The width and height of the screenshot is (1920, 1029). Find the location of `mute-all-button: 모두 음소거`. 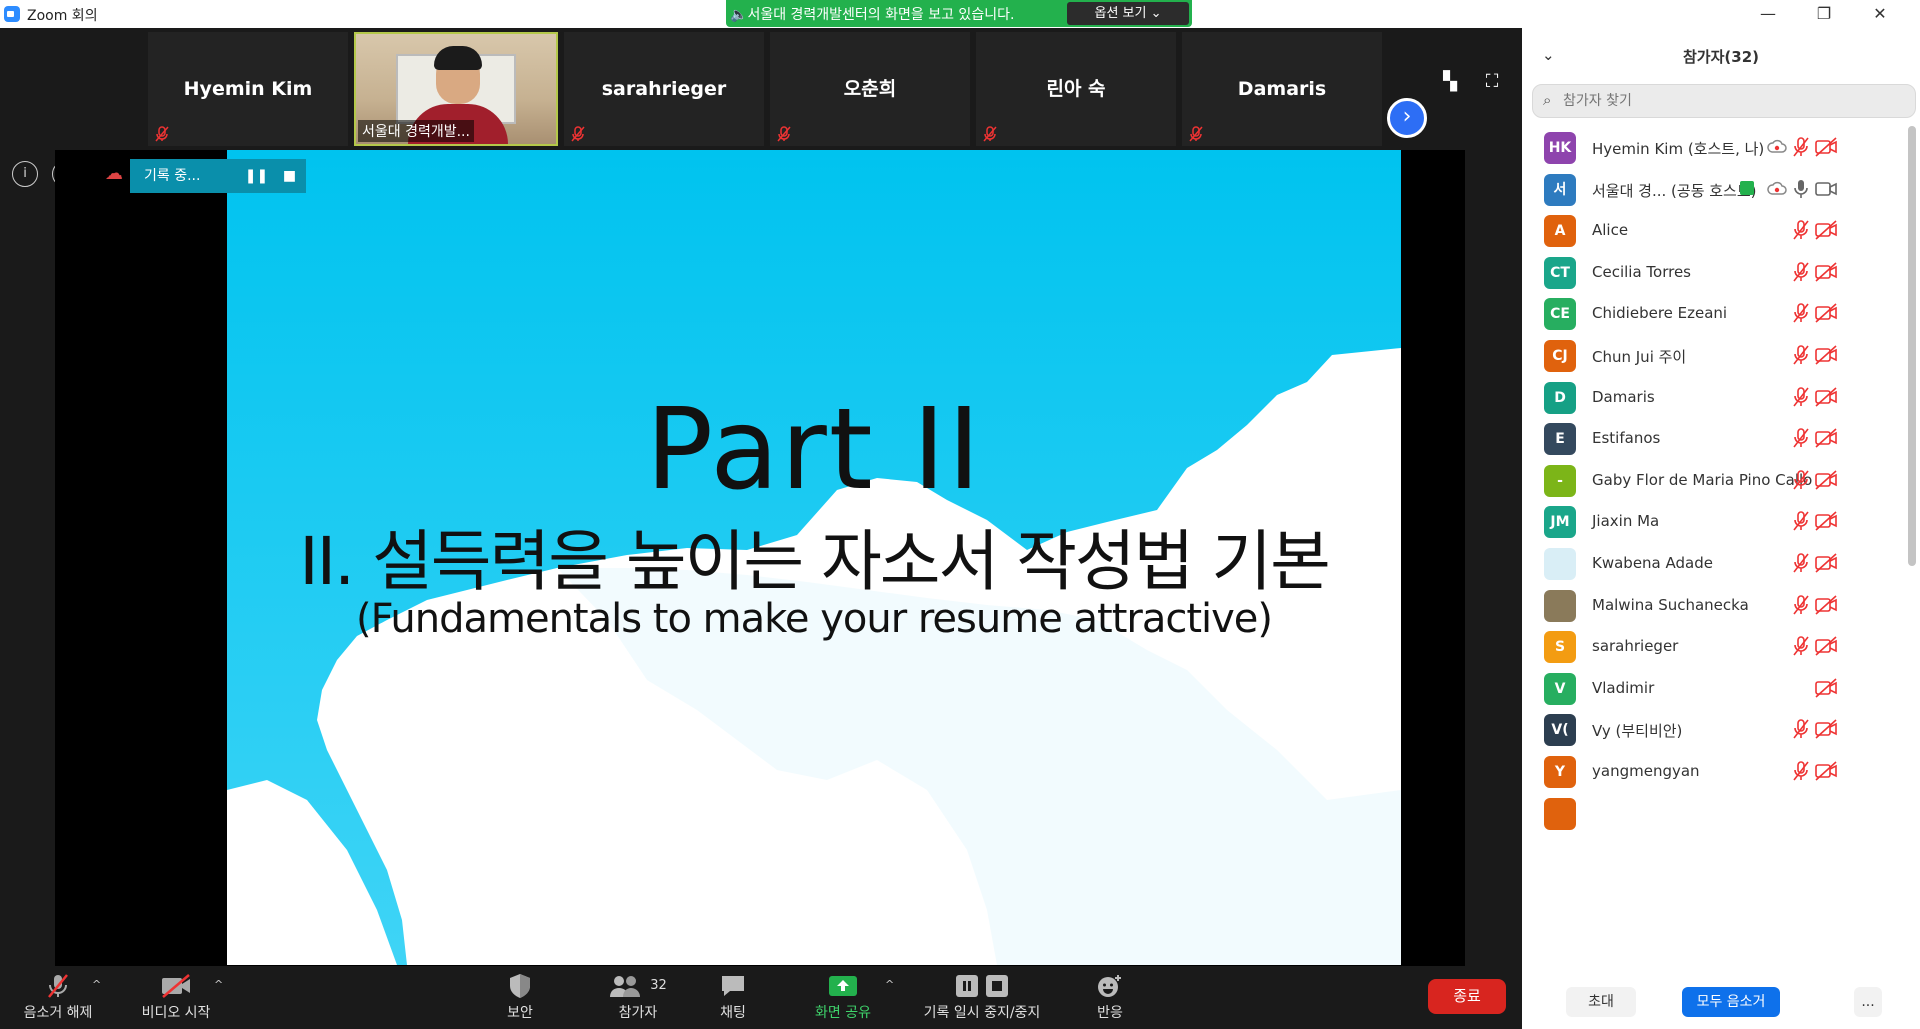

mute-all-button: 모두 음소거 is located at coordinates (1731, 1002).